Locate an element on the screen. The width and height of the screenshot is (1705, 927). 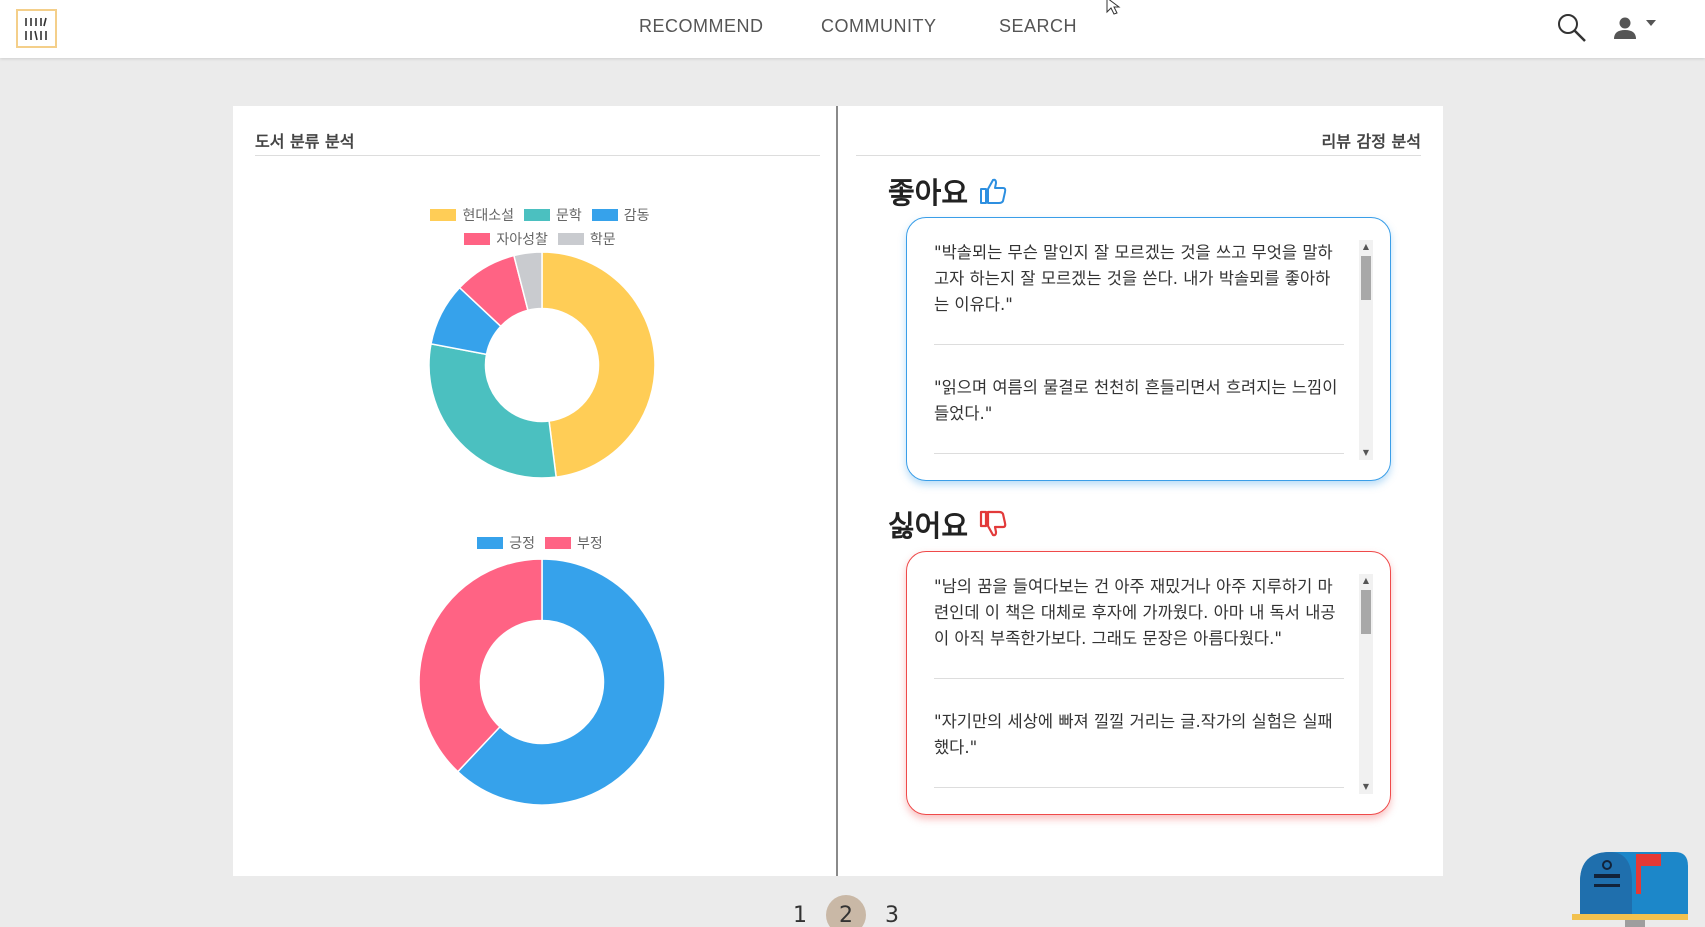
legend-label: 자아성찰 is located at coordinates (522, 240).